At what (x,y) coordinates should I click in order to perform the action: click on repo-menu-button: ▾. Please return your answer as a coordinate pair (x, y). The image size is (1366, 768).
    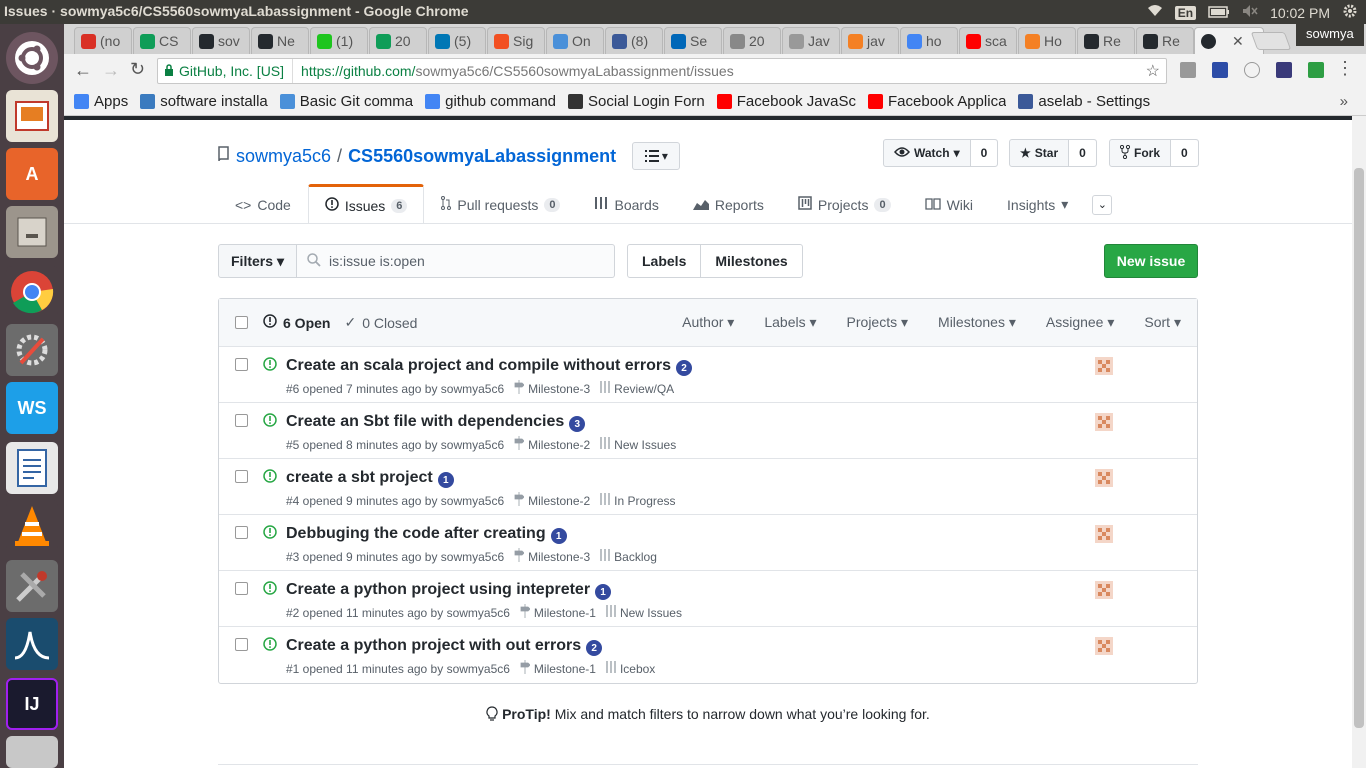
    Looking at the image, I should click on (656, 156).